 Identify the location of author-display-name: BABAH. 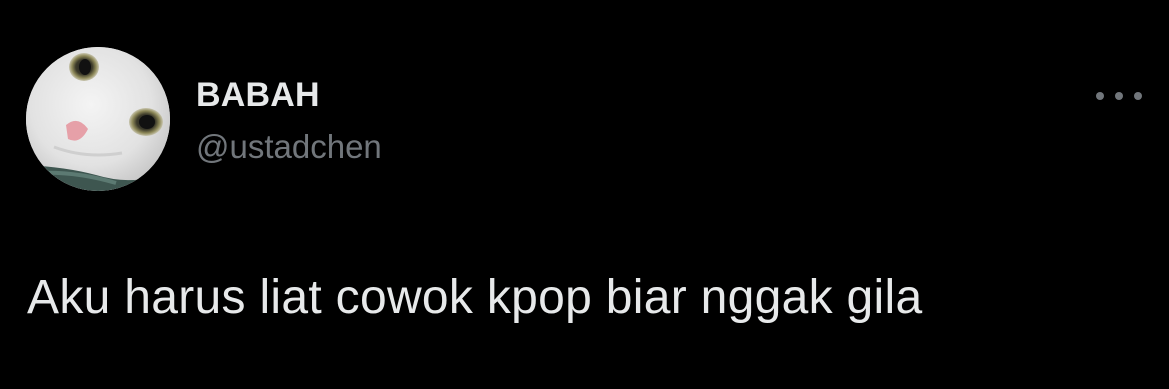
(258, 95).